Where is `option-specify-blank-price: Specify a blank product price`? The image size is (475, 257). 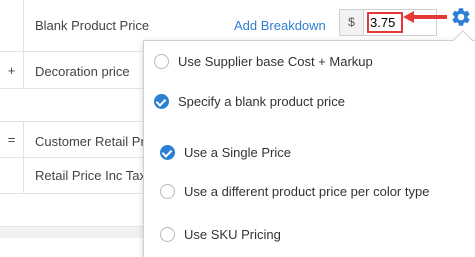 option-specify-blank-price: Specify a blank product price is located at coordinates (249, 101).